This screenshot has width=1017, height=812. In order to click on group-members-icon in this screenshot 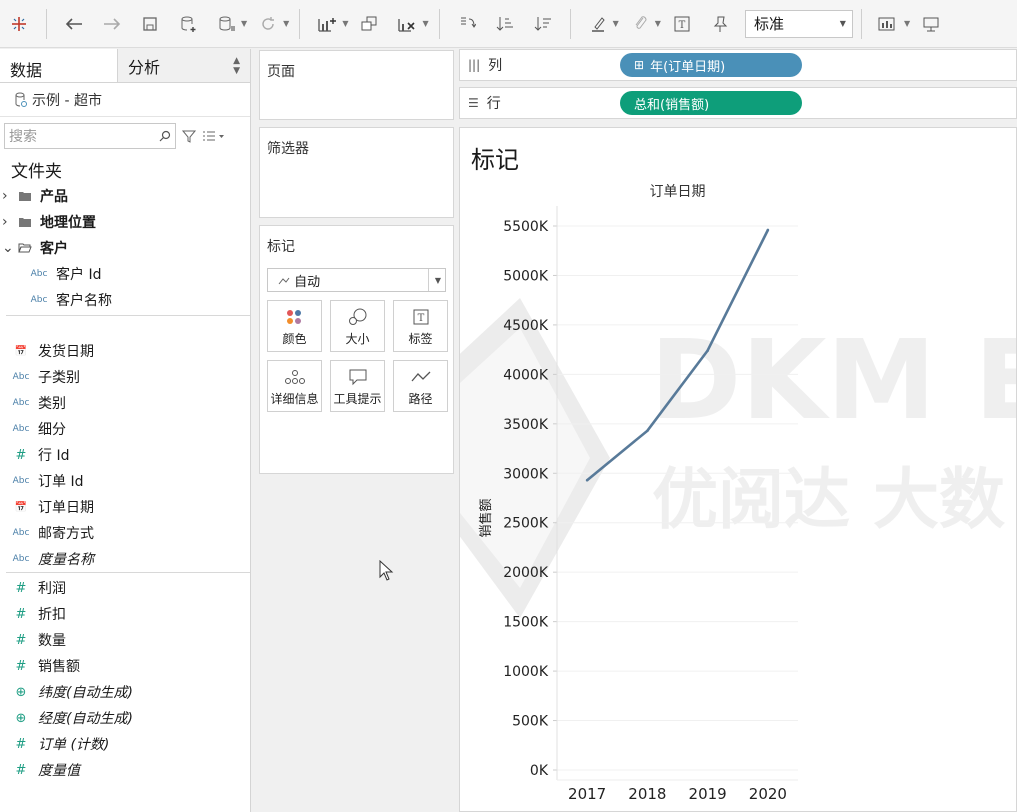, I will do `click(640, 24)`.